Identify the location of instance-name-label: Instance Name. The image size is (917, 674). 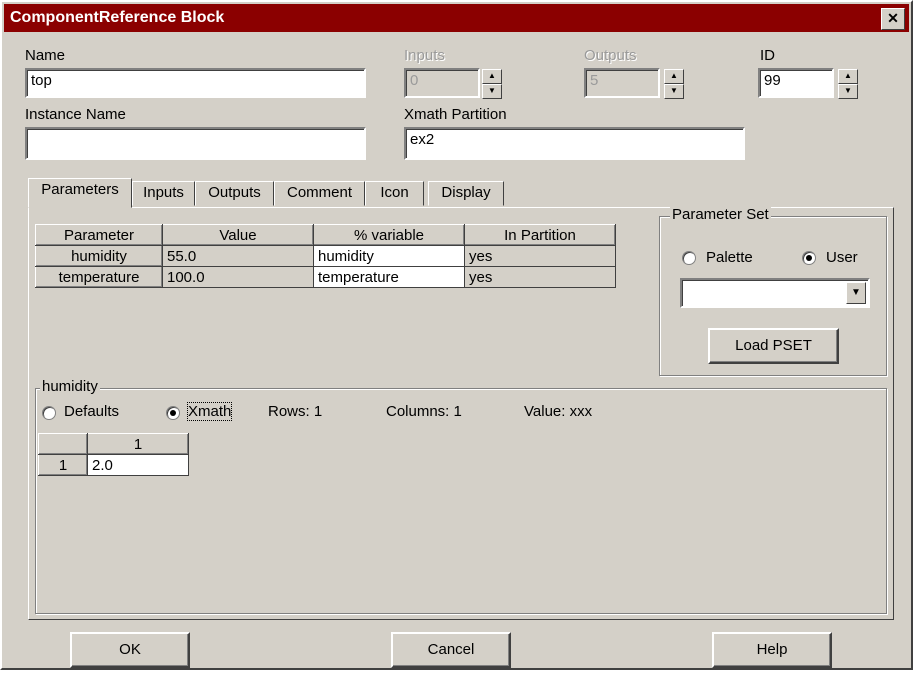
(75, 114).